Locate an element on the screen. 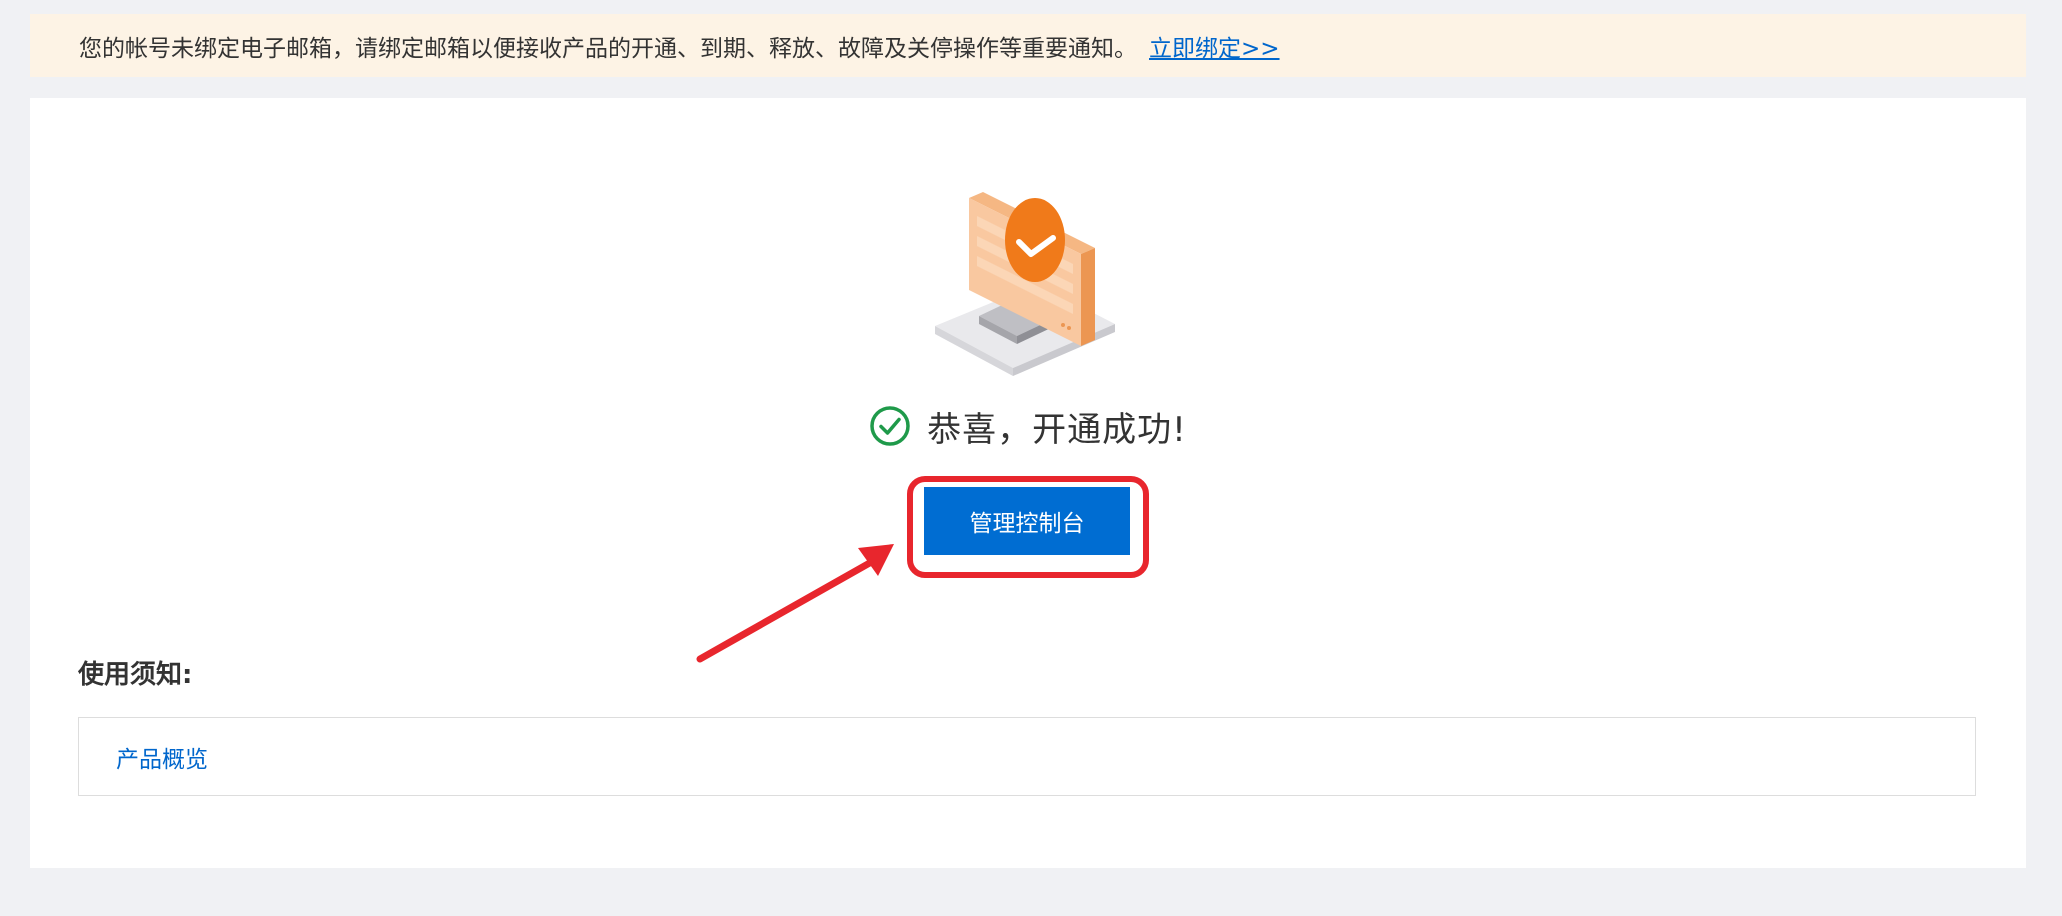 This screenshot has height=916, width=2062. management-console-button: 管理控制台 is located at coordinates (1027, 521).